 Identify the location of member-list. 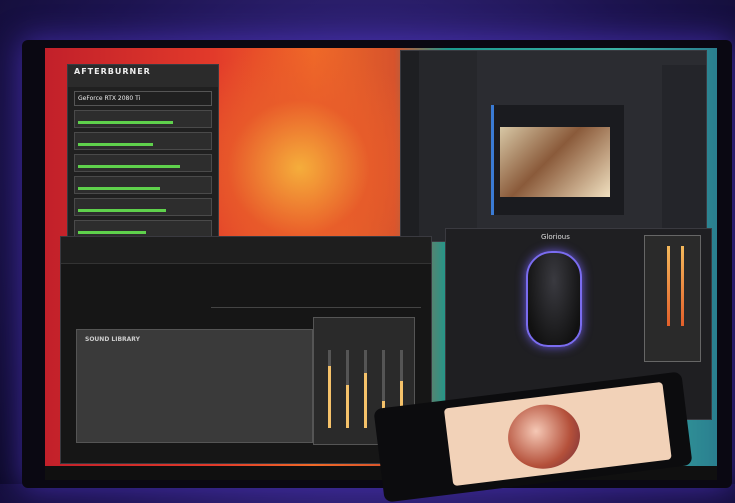
(684, 153).